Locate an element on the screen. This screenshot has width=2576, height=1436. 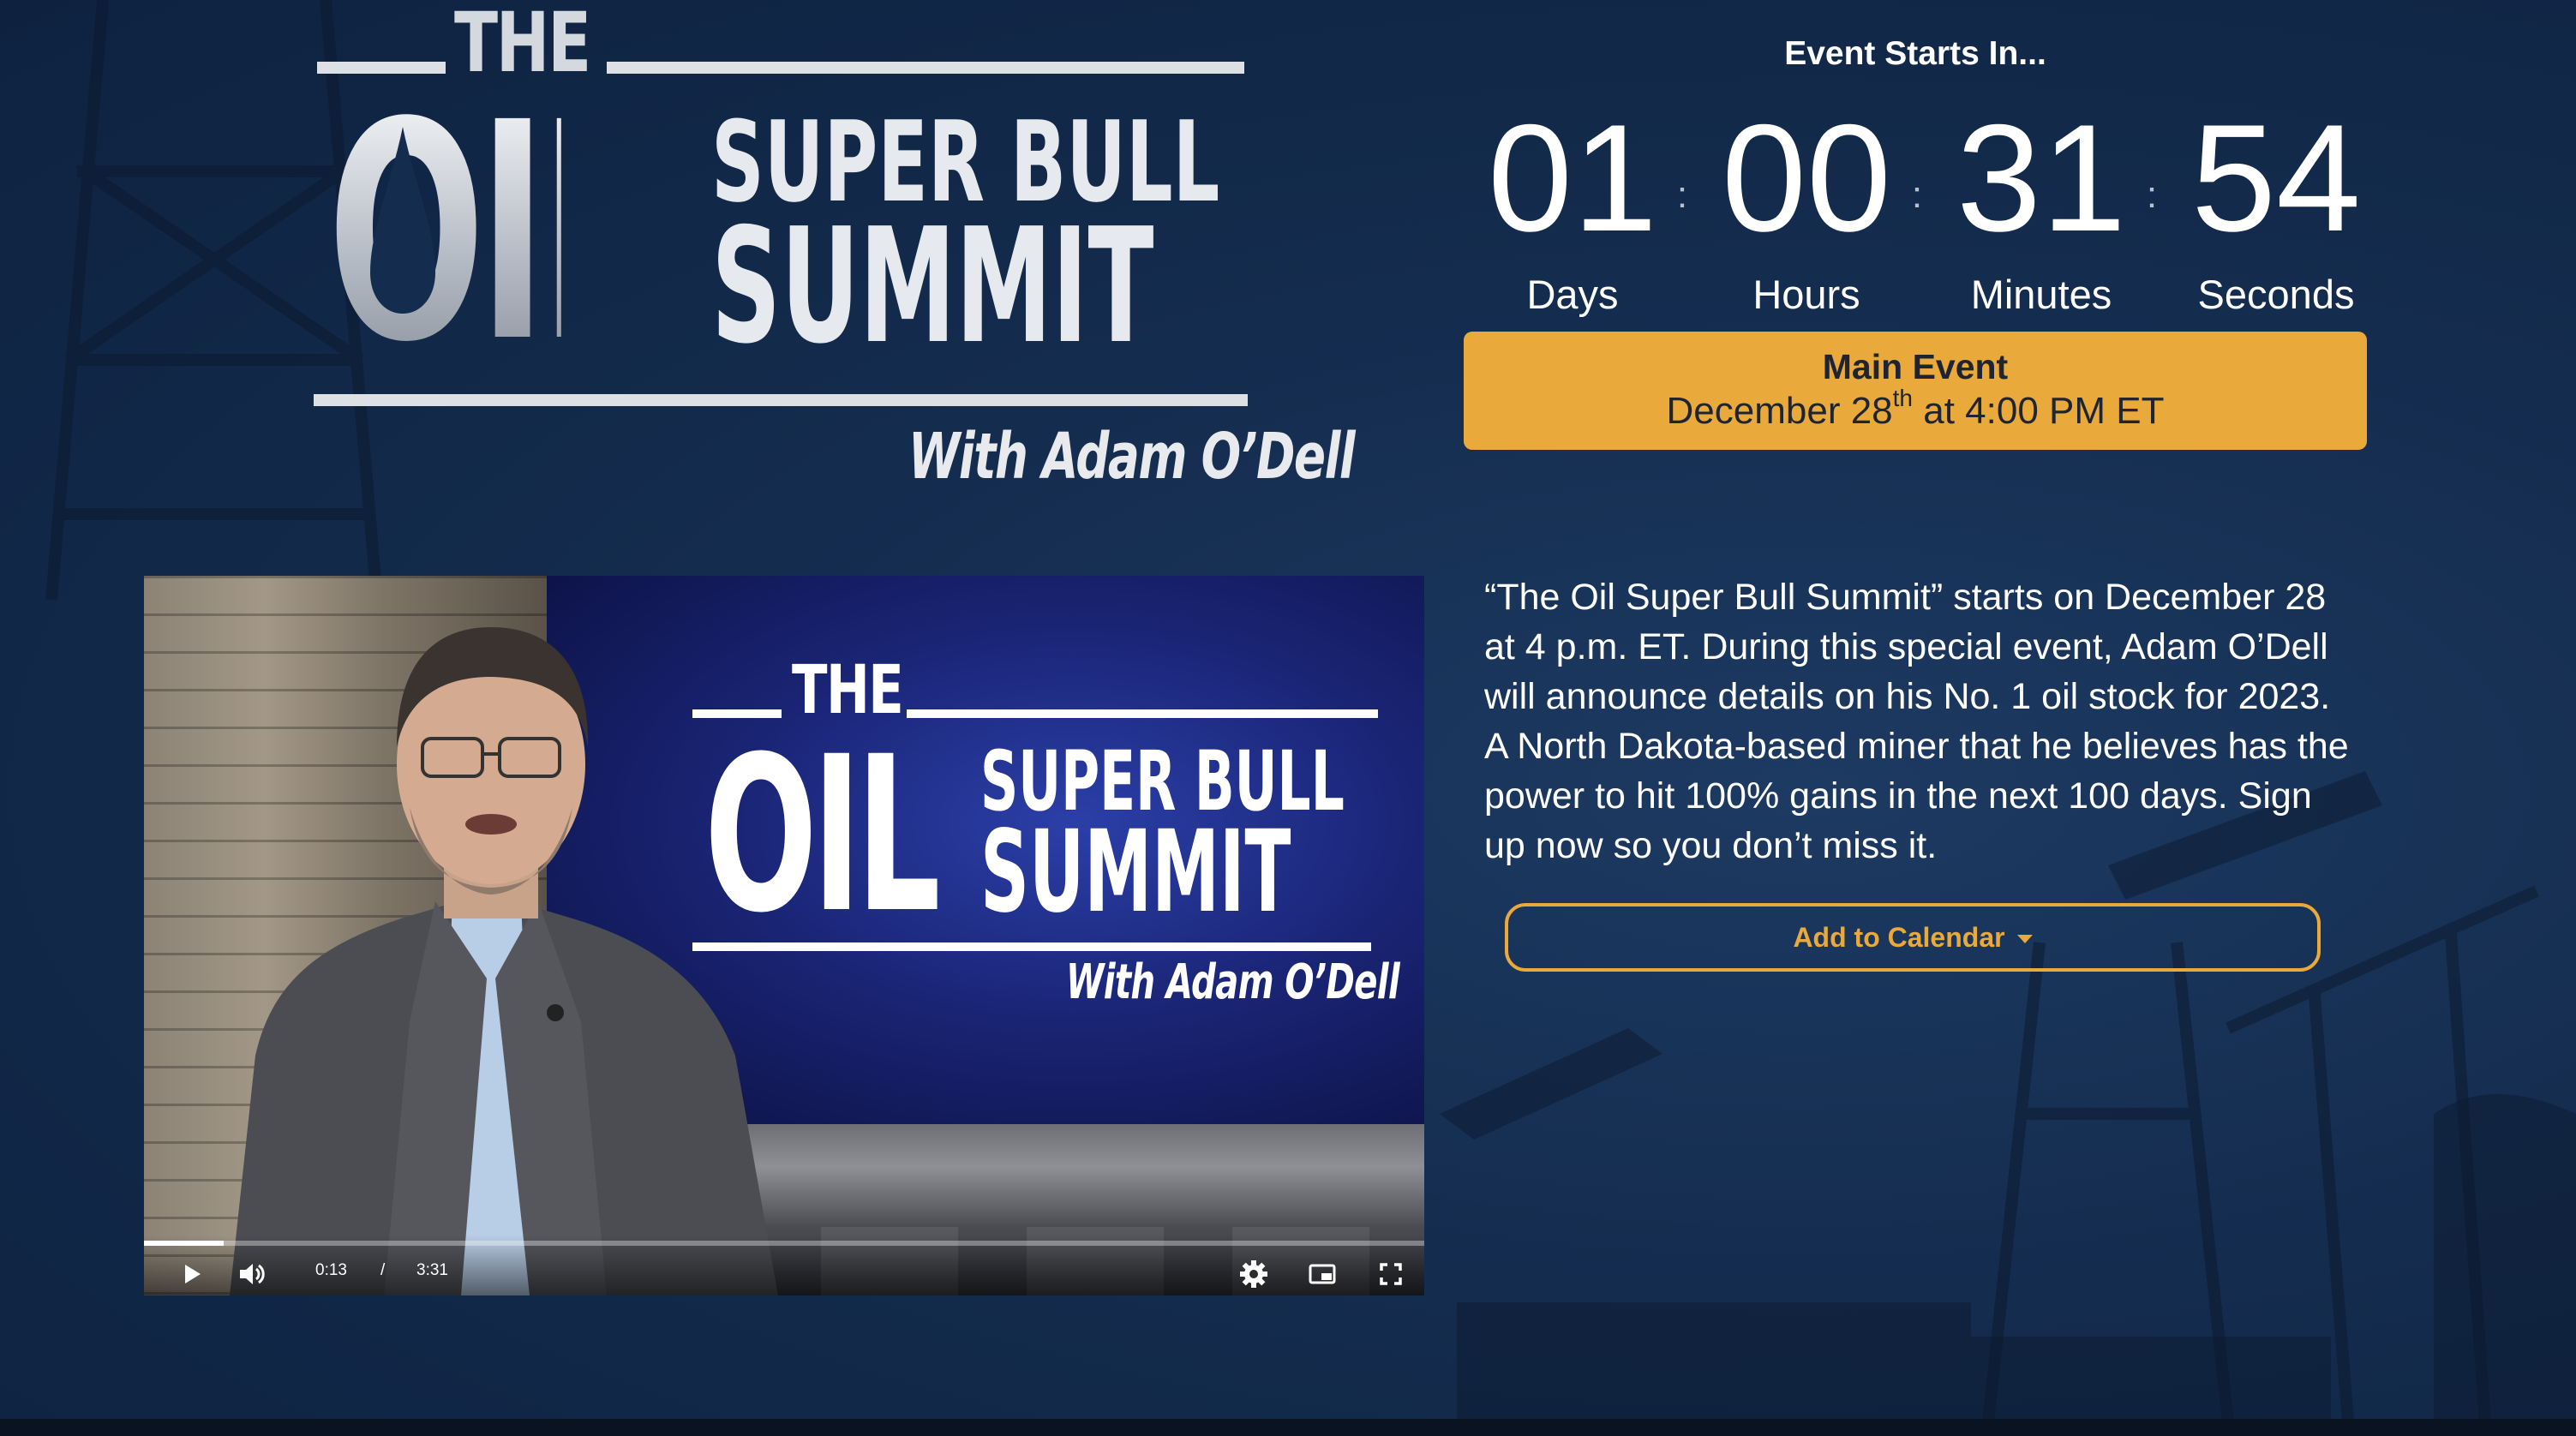
logo-oil: OIL is located at coordinates (492, 233).